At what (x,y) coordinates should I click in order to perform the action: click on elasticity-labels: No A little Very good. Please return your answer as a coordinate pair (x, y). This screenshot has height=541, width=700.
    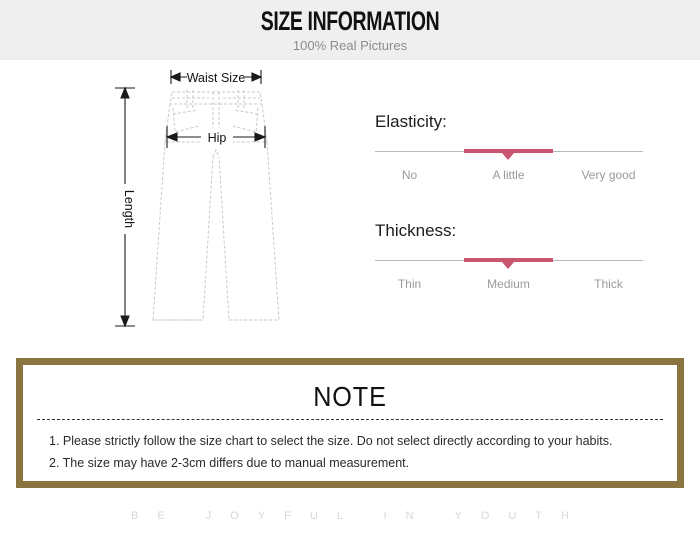
    Looking at the image, I should click on (509, 175).